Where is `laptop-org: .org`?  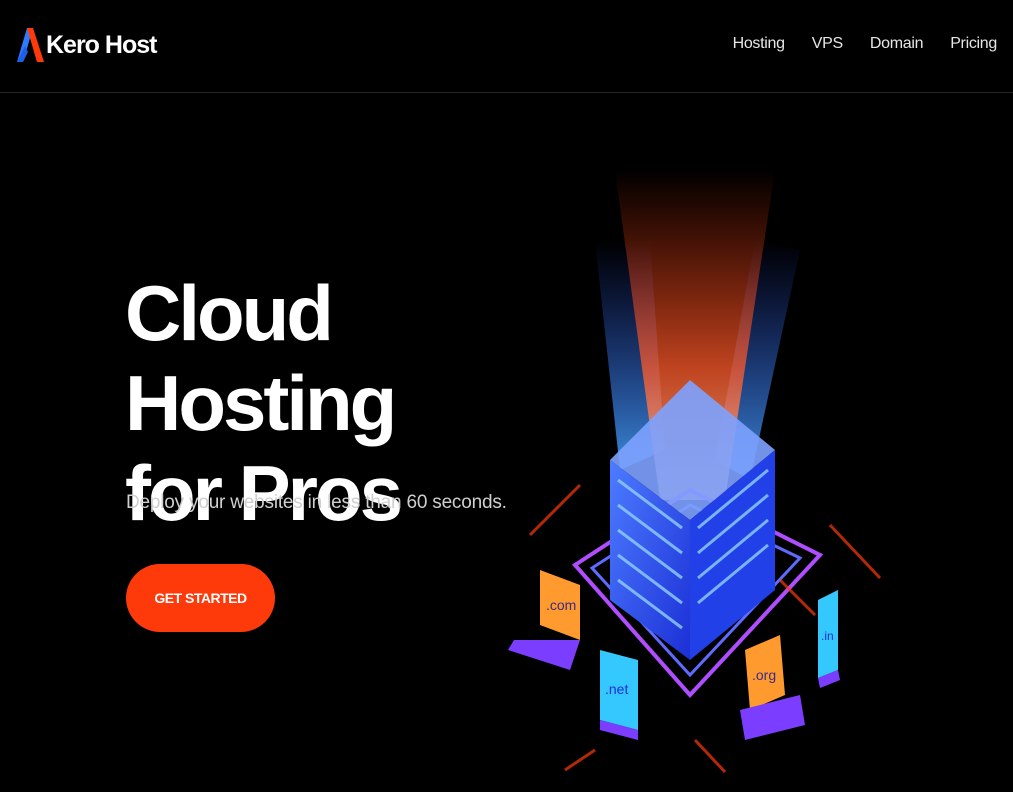
laptop-org: .org is located at coordinates (772, 687).